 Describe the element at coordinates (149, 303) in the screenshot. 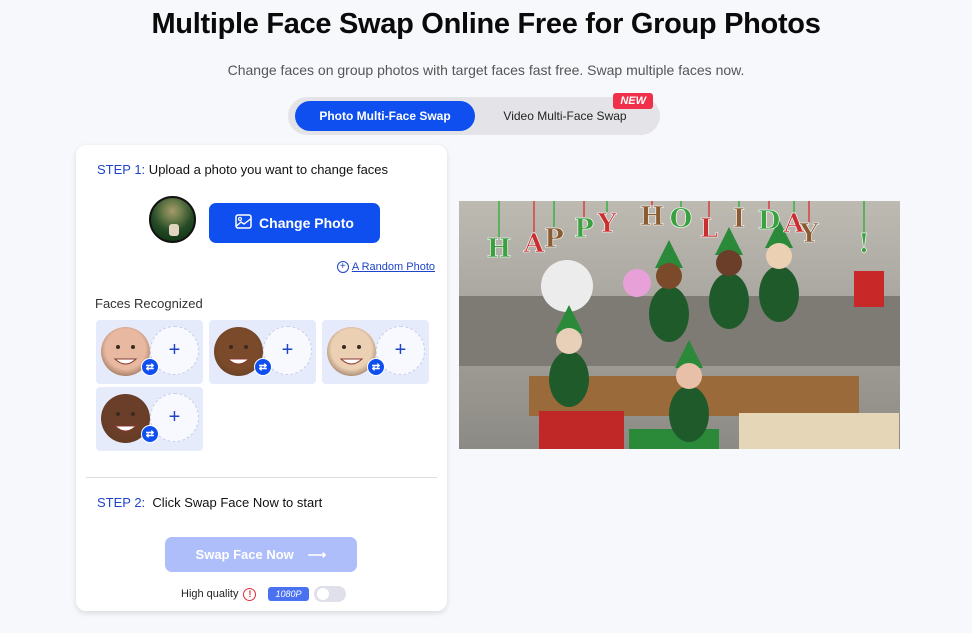

I see `faces-recognized-label: Faces Recognized` at that location.